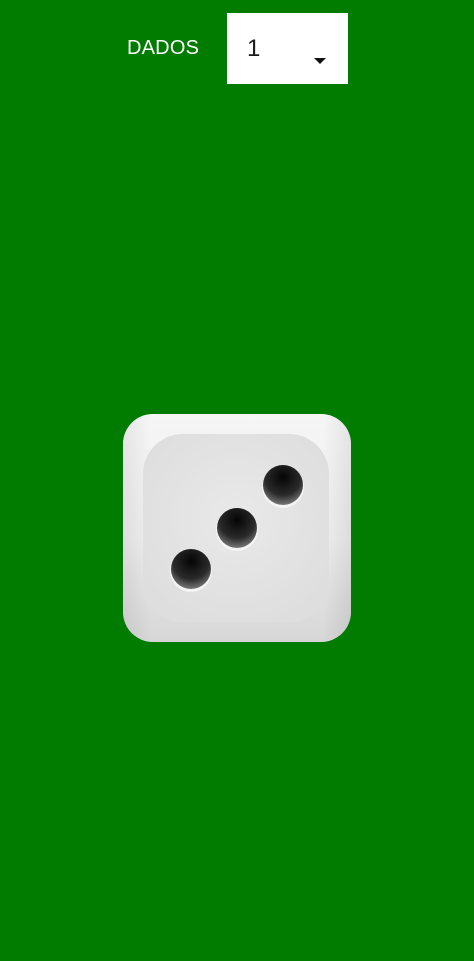 This screenshot has height=961, width=474. Describe the element at coordinates (287, 48) in the screenshot. I see `dice-count-dropdown: 1` at that location.